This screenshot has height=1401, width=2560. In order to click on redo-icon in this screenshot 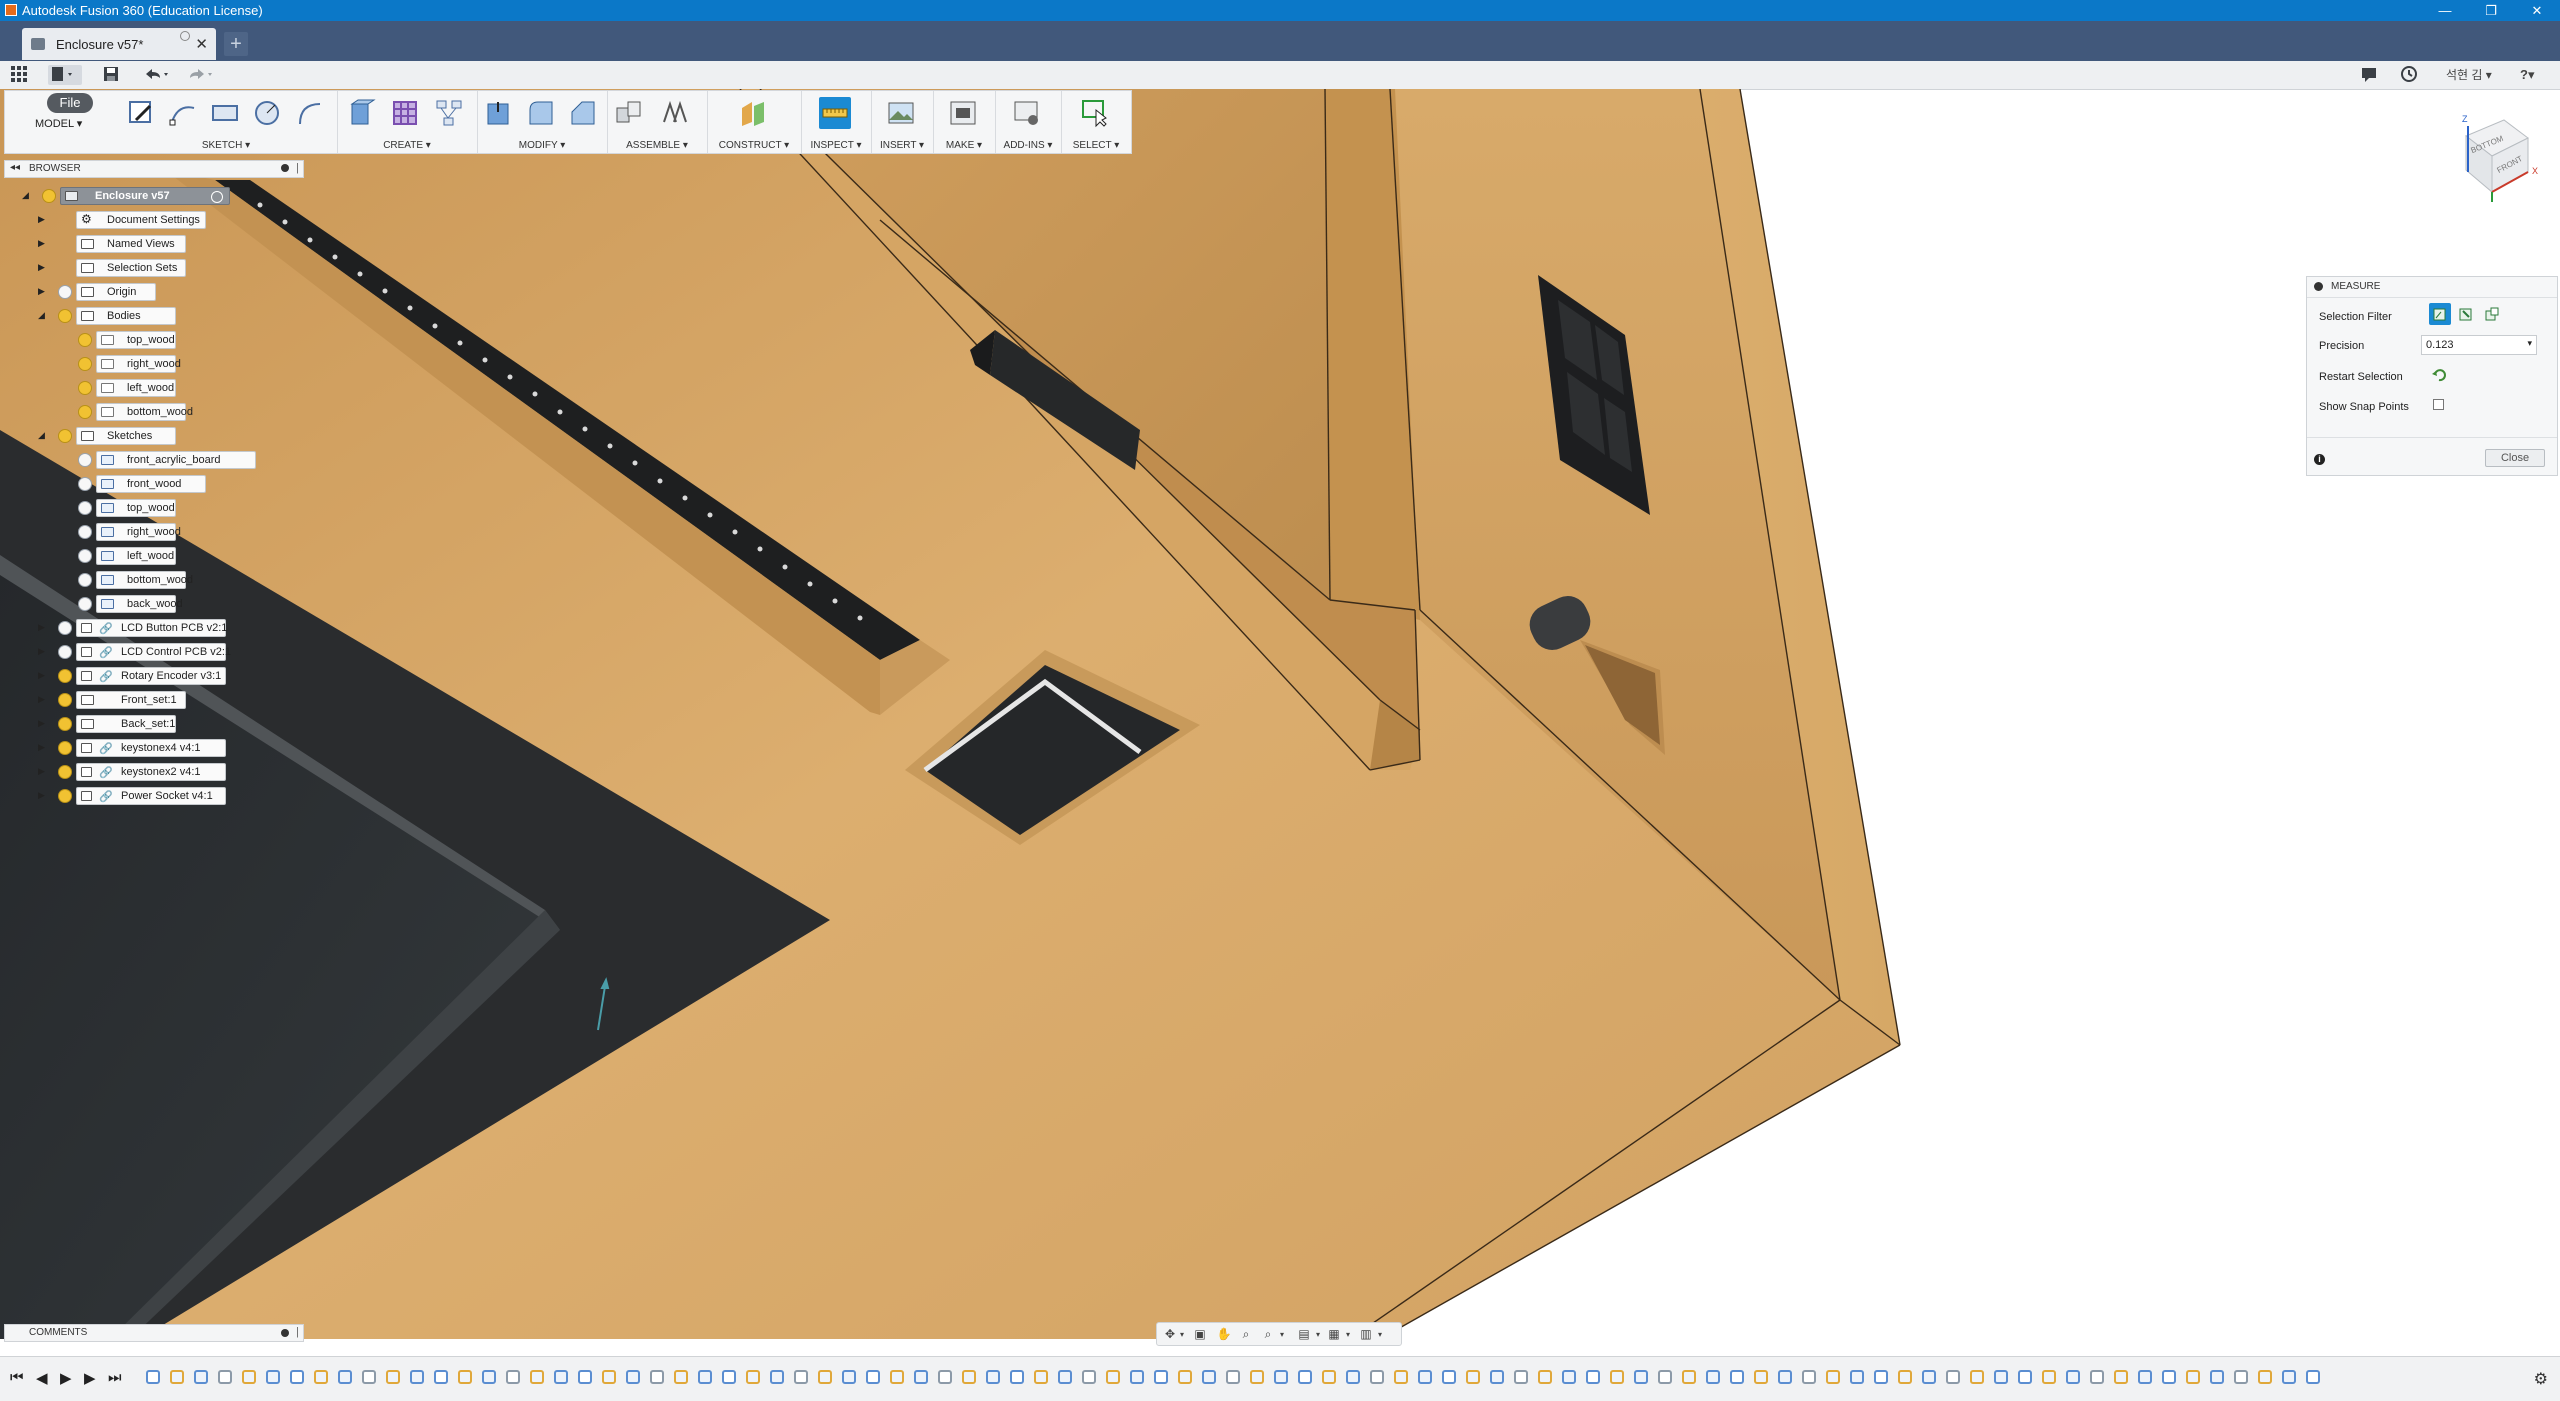, I will do `click(201, 75)`.